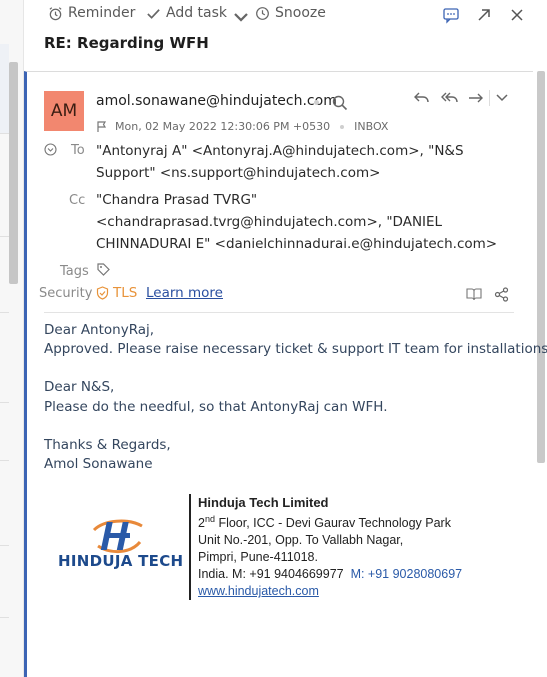 Image resolution: width=547 pixels, height=677 pixels. What do you see at coordinates (271, 574) in the screenshot?
I see `phone-1: India. M: +91 9404669977` at bounding box center [271, 574].